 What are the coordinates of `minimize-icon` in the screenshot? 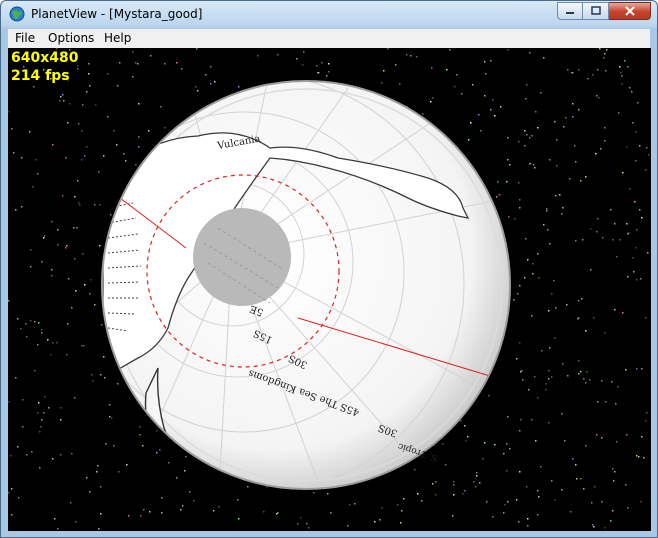 It's located at (570, 13).